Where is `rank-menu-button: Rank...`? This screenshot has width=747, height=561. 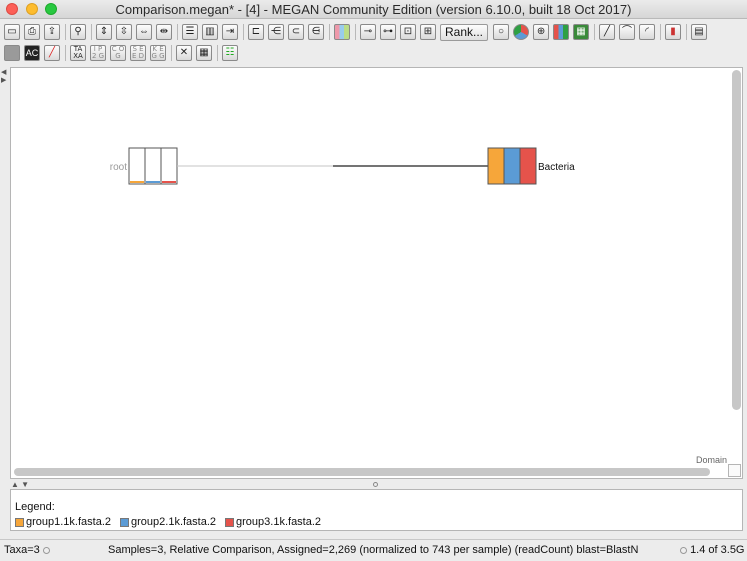 rank-menu-button: Rank... is located at coordinates (464, 32).